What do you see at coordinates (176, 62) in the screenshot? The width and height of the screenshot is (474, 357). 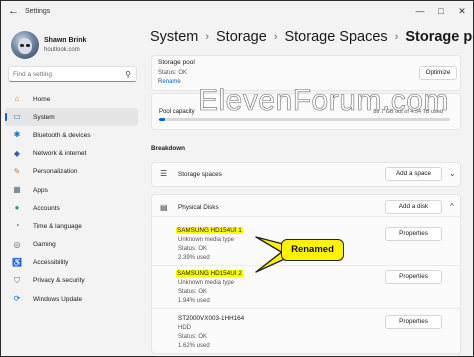 I see `pool-title: Storage pool` at bounding box center [176, 62].